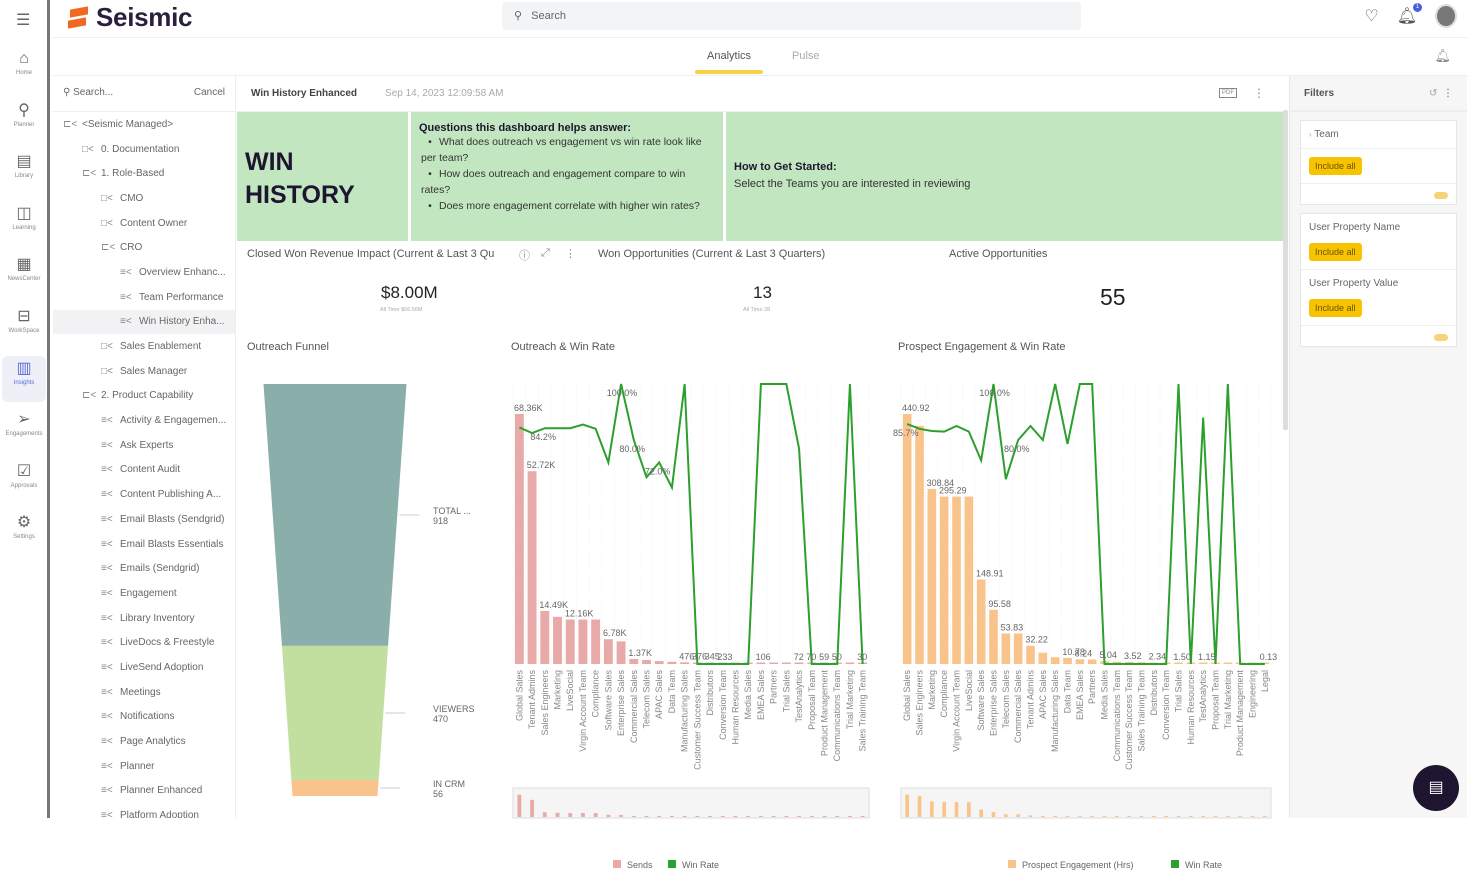  Describe the element at coordinates (24, 275) in the screenshot. I see `rail-item-newscenter: ▦ NewsCenter` at that location.